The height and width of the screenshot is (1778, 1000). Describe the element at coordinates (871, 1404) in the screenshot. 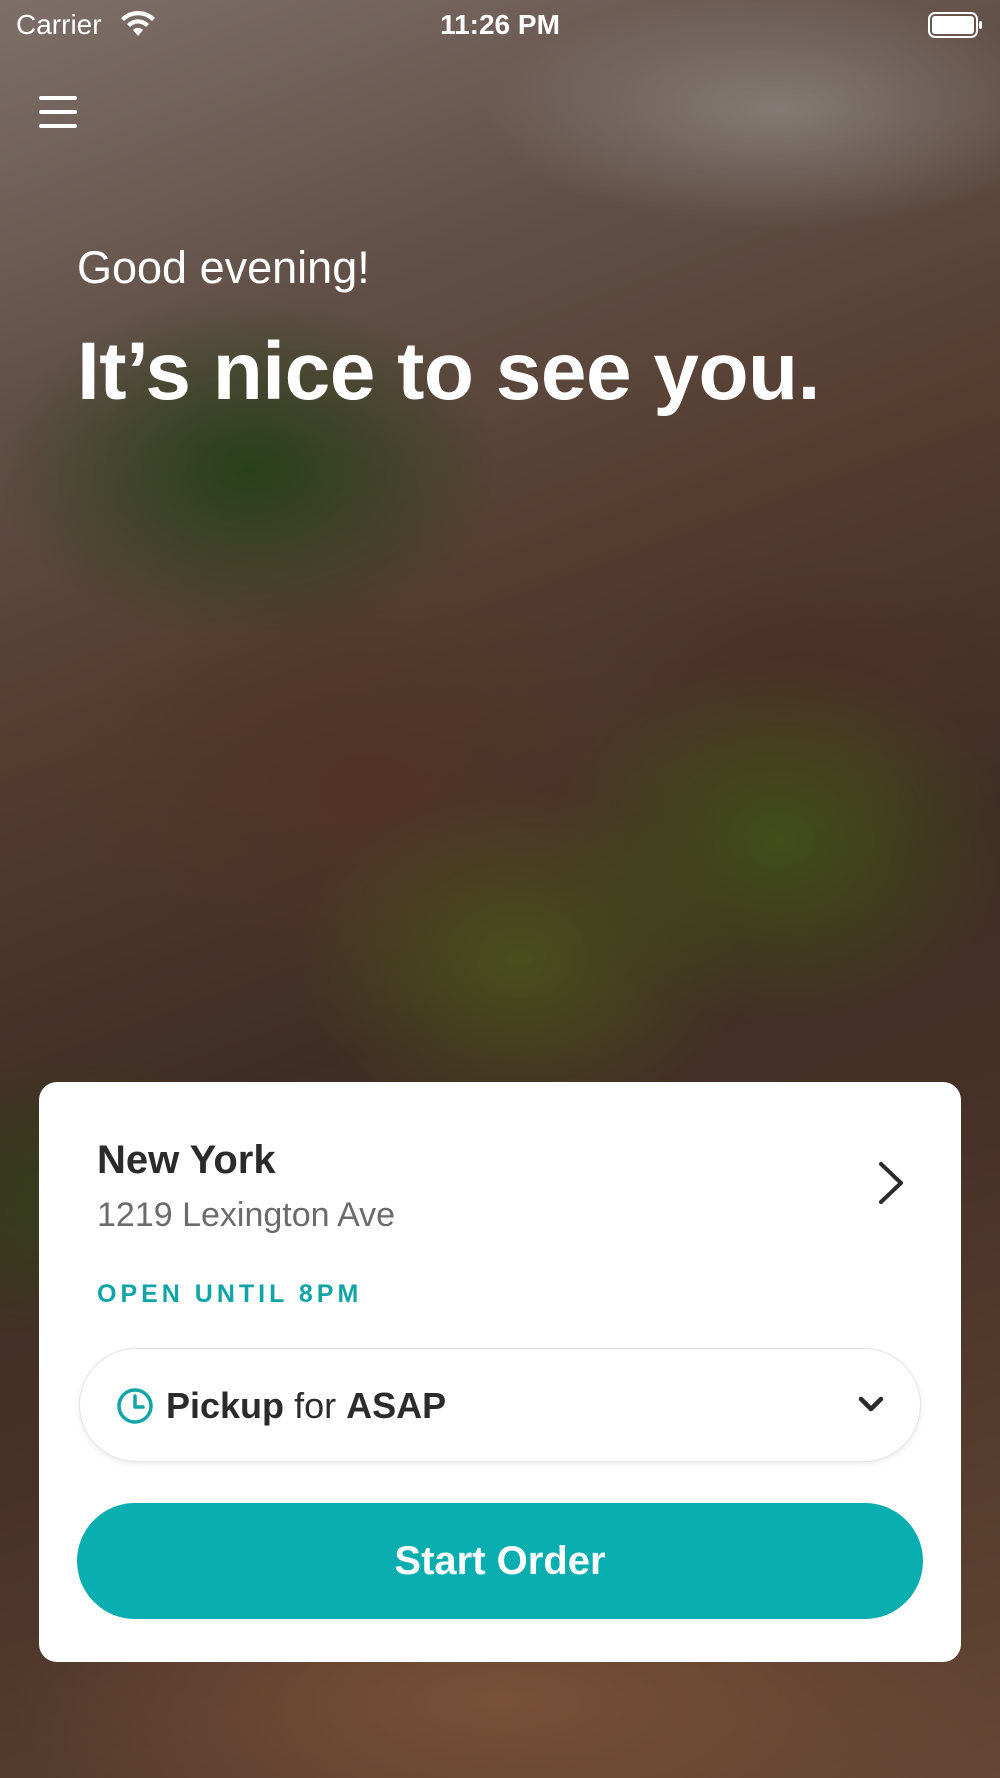

I see `chevron-down-icon` at that location.